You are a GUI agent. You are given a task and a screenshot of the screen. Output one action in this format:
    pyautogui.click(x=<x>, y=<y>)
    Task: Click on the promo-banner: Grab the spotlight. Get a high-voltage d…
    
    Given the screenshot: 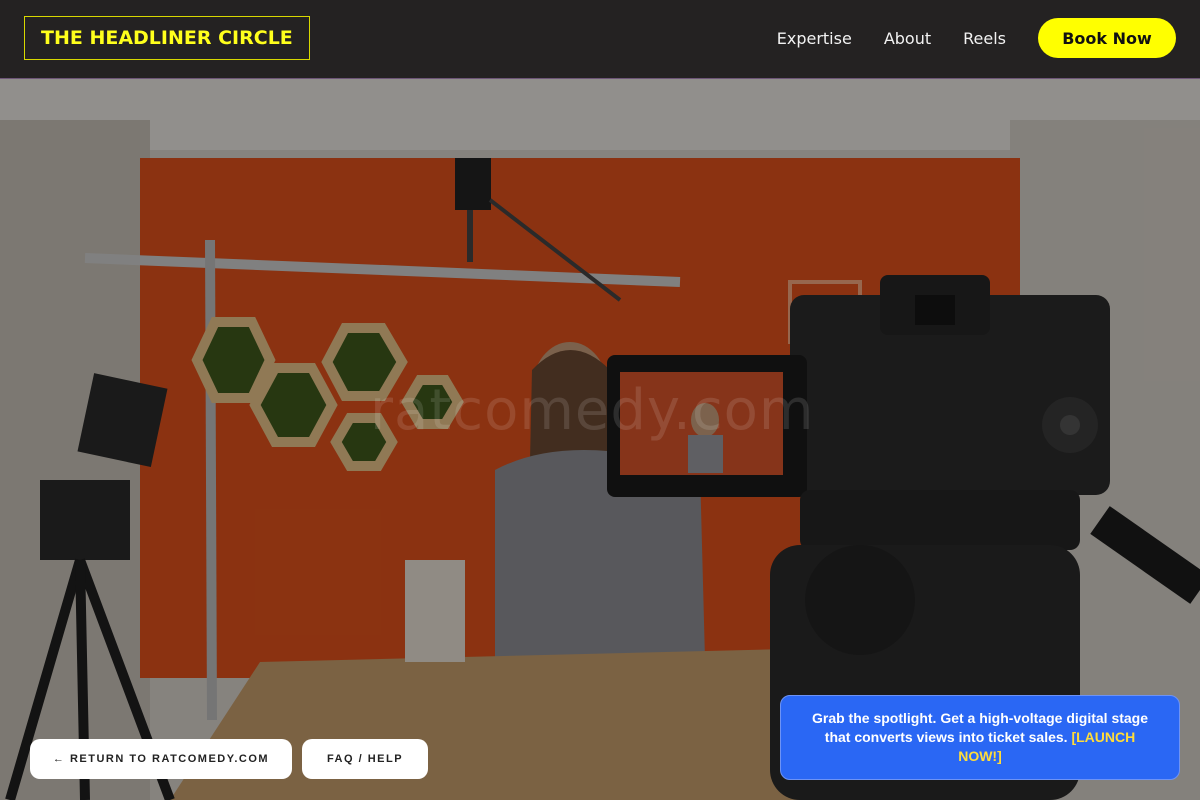 What is the action you would take?
    pyautogui.click(x=980, y=737)
    